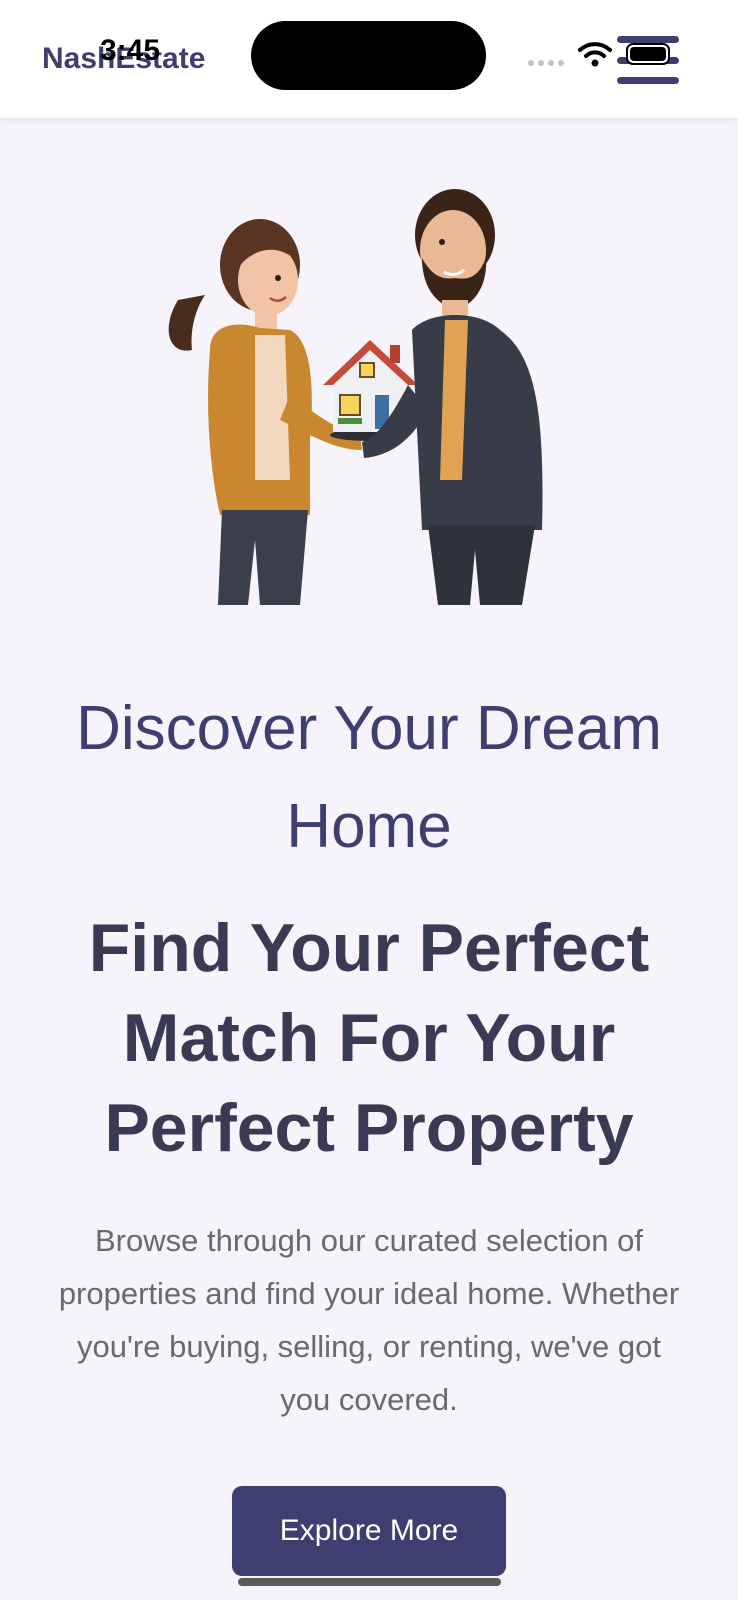 The height and width of the screenshot is (1600, 738). Describe the element at coordinates (369, 1582) in the screenshot. I see `home-indicator` at that location.